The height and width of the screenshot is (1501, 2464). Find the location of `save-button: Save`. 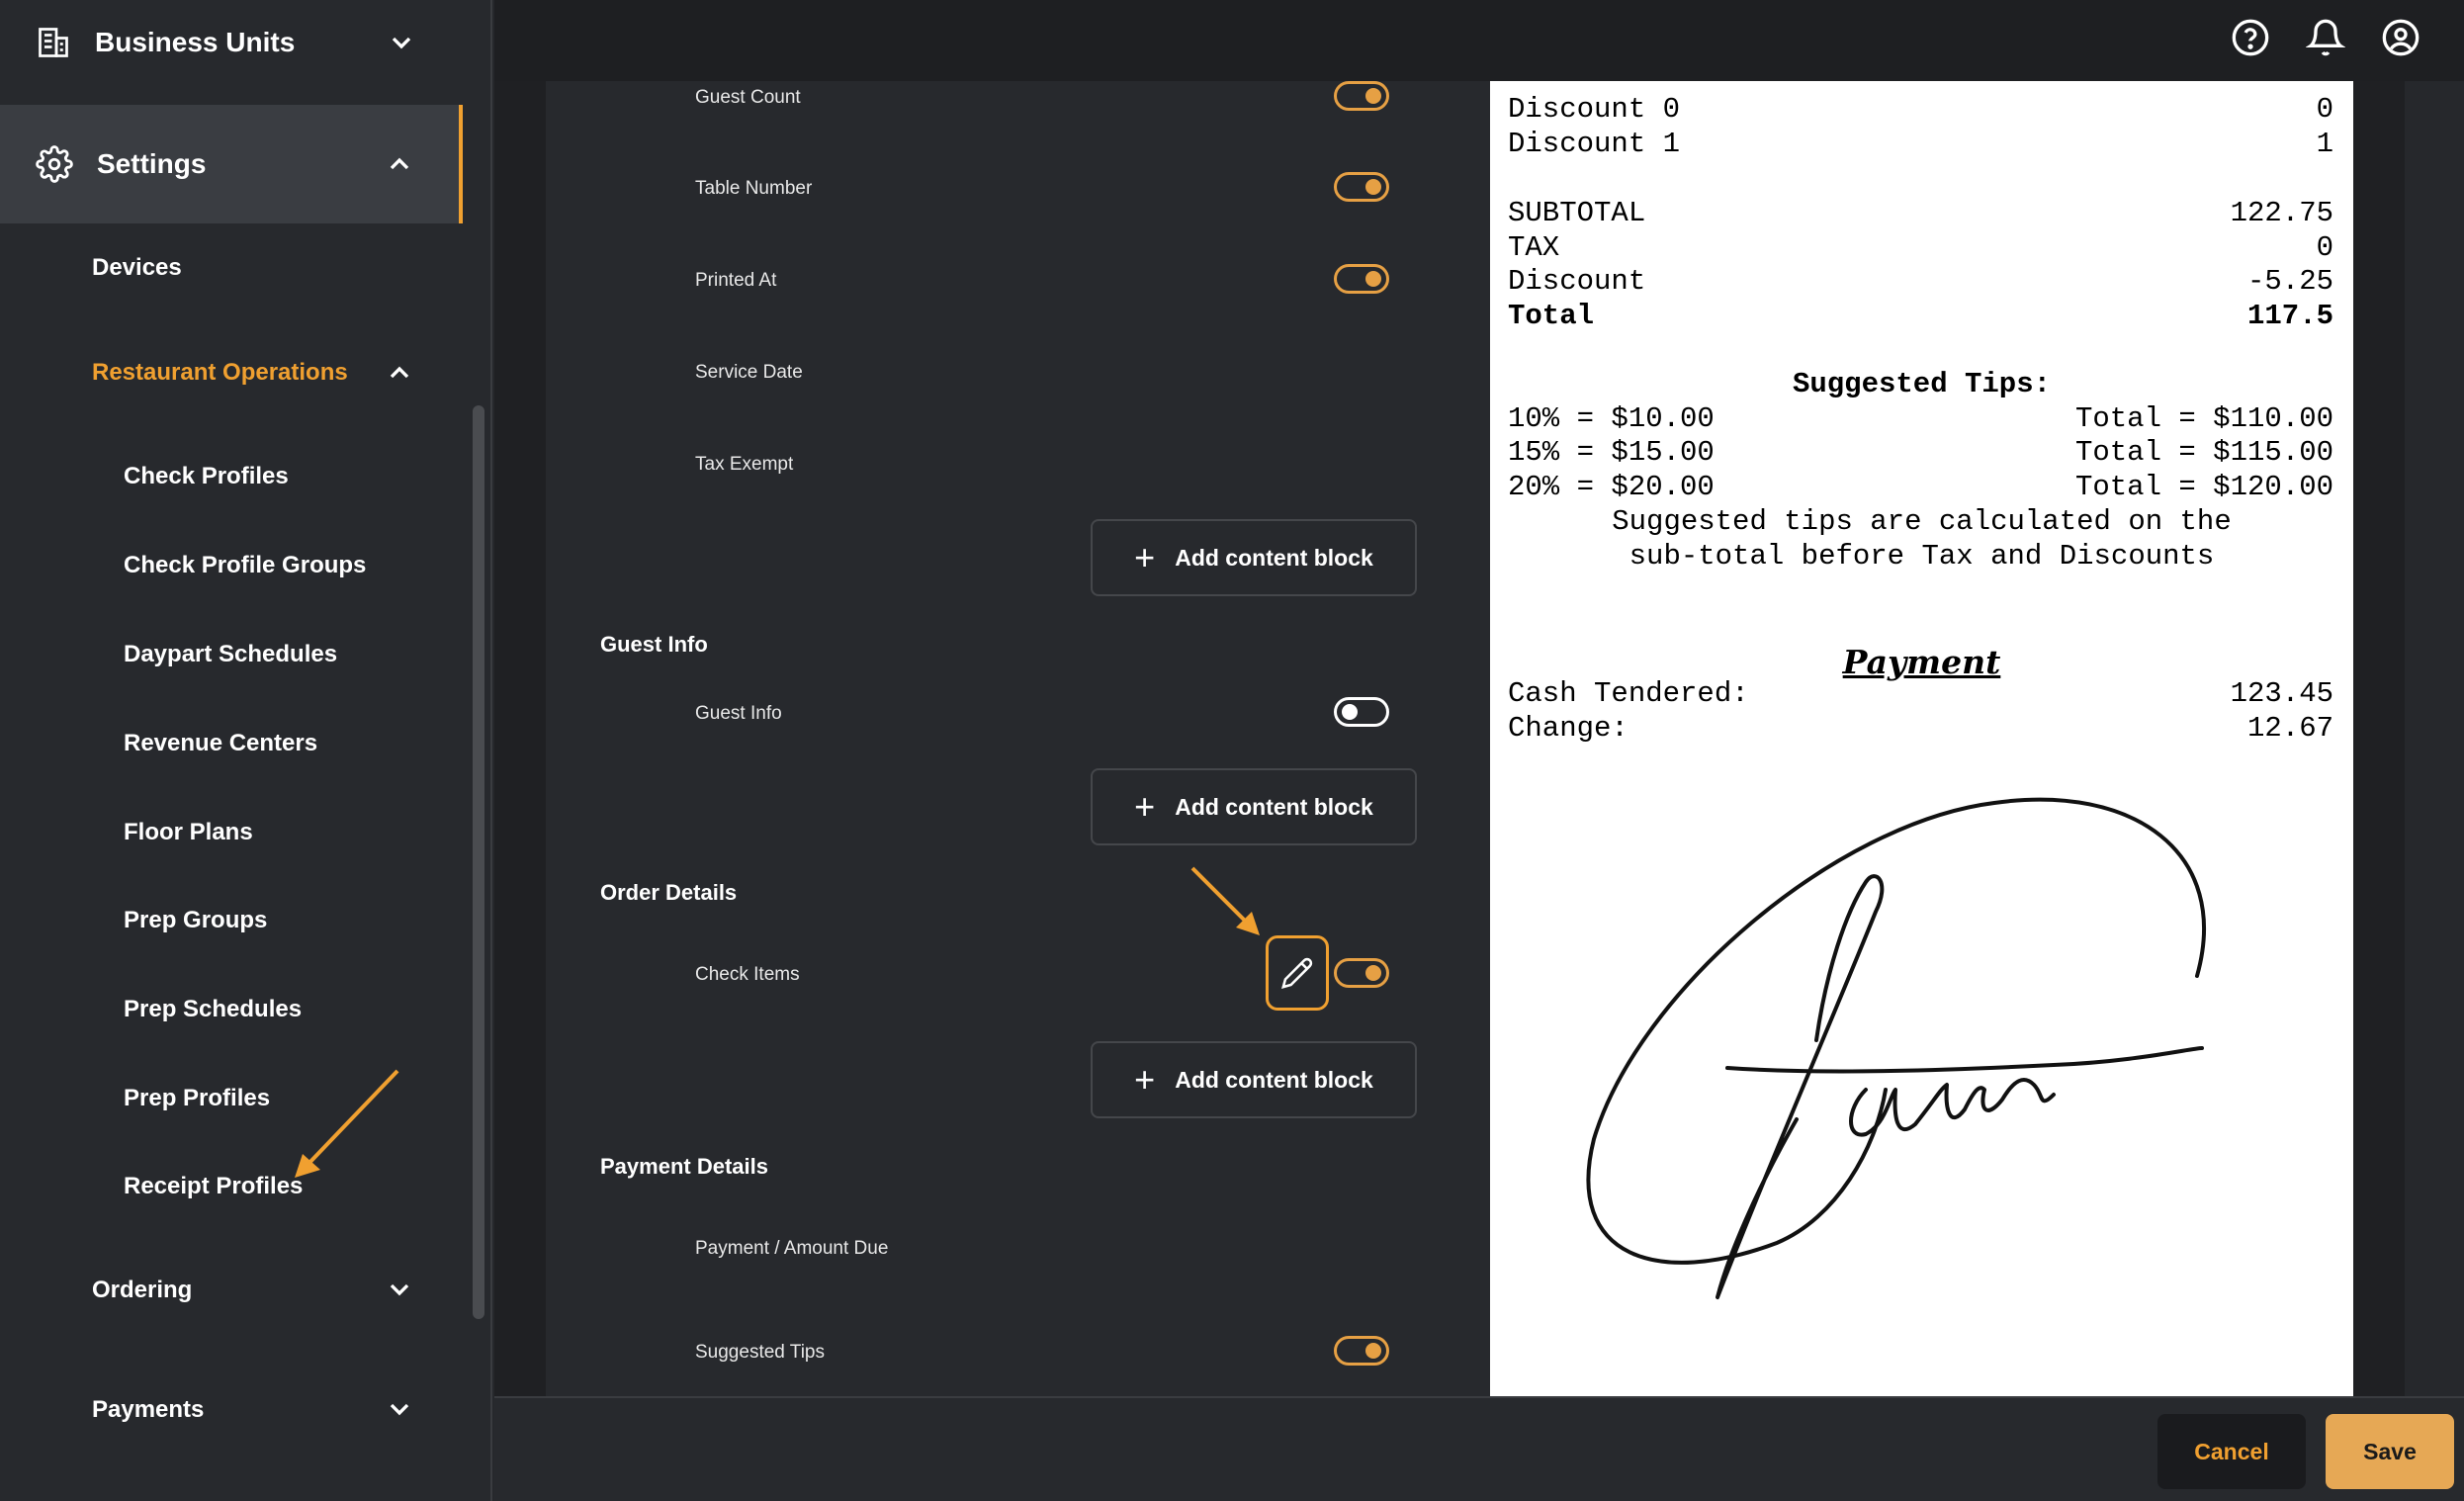

save-button: Save is located at coordinates (2390, 1451).